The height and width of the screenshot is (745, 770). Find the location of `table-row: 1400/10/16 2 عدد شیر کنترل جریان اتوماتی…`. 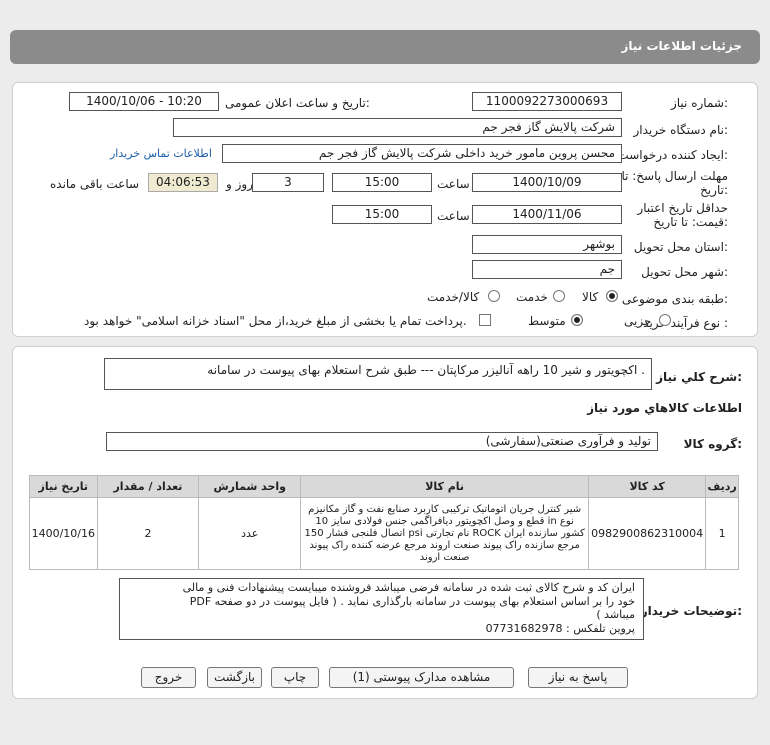

table-row: 1400/10/16 2 عدد شیر کنترل جریان اتوماتی… is located at coordinates (384, 533).